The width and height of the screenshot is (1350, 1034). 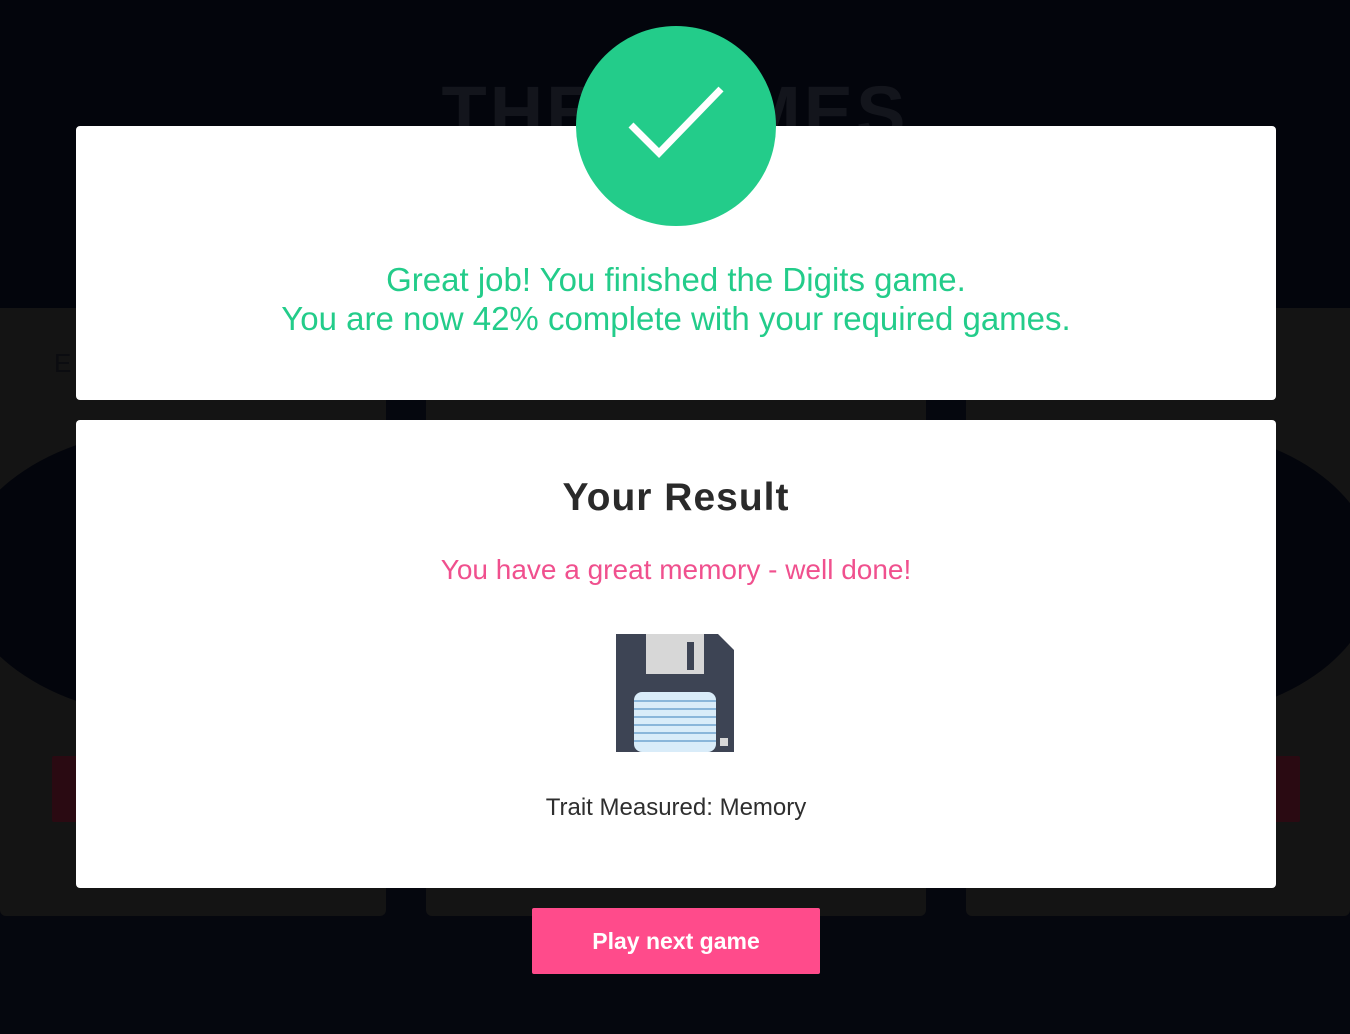 I want to click on success-badge, so click(x=676, y=126).